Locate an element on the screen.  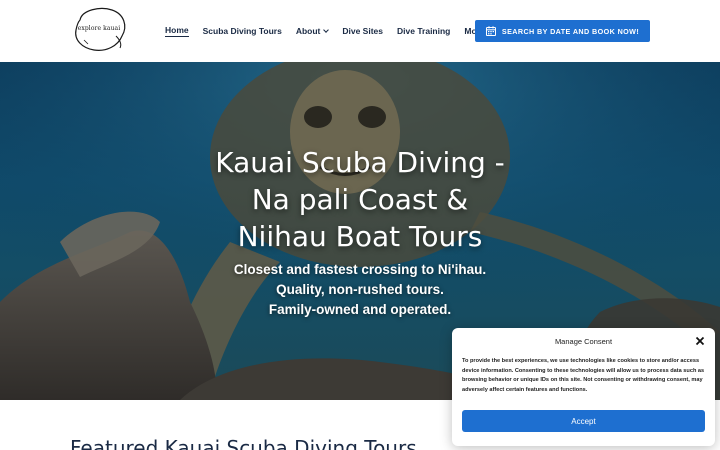
accept-button: Accept is located at coordinates (583, 421).